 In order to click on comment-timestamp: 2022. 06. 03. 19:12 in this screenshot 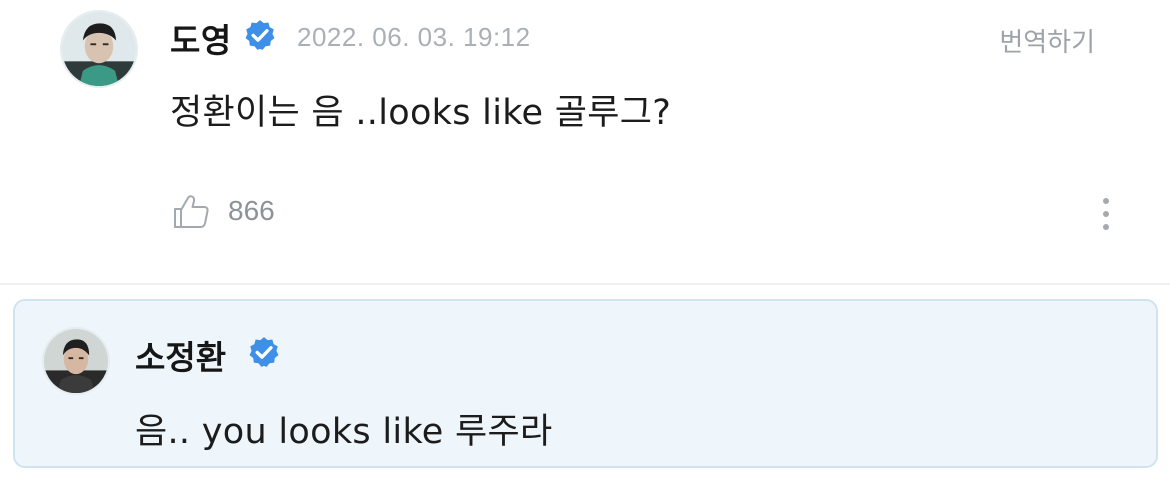, I will do `click(414, 37)`.